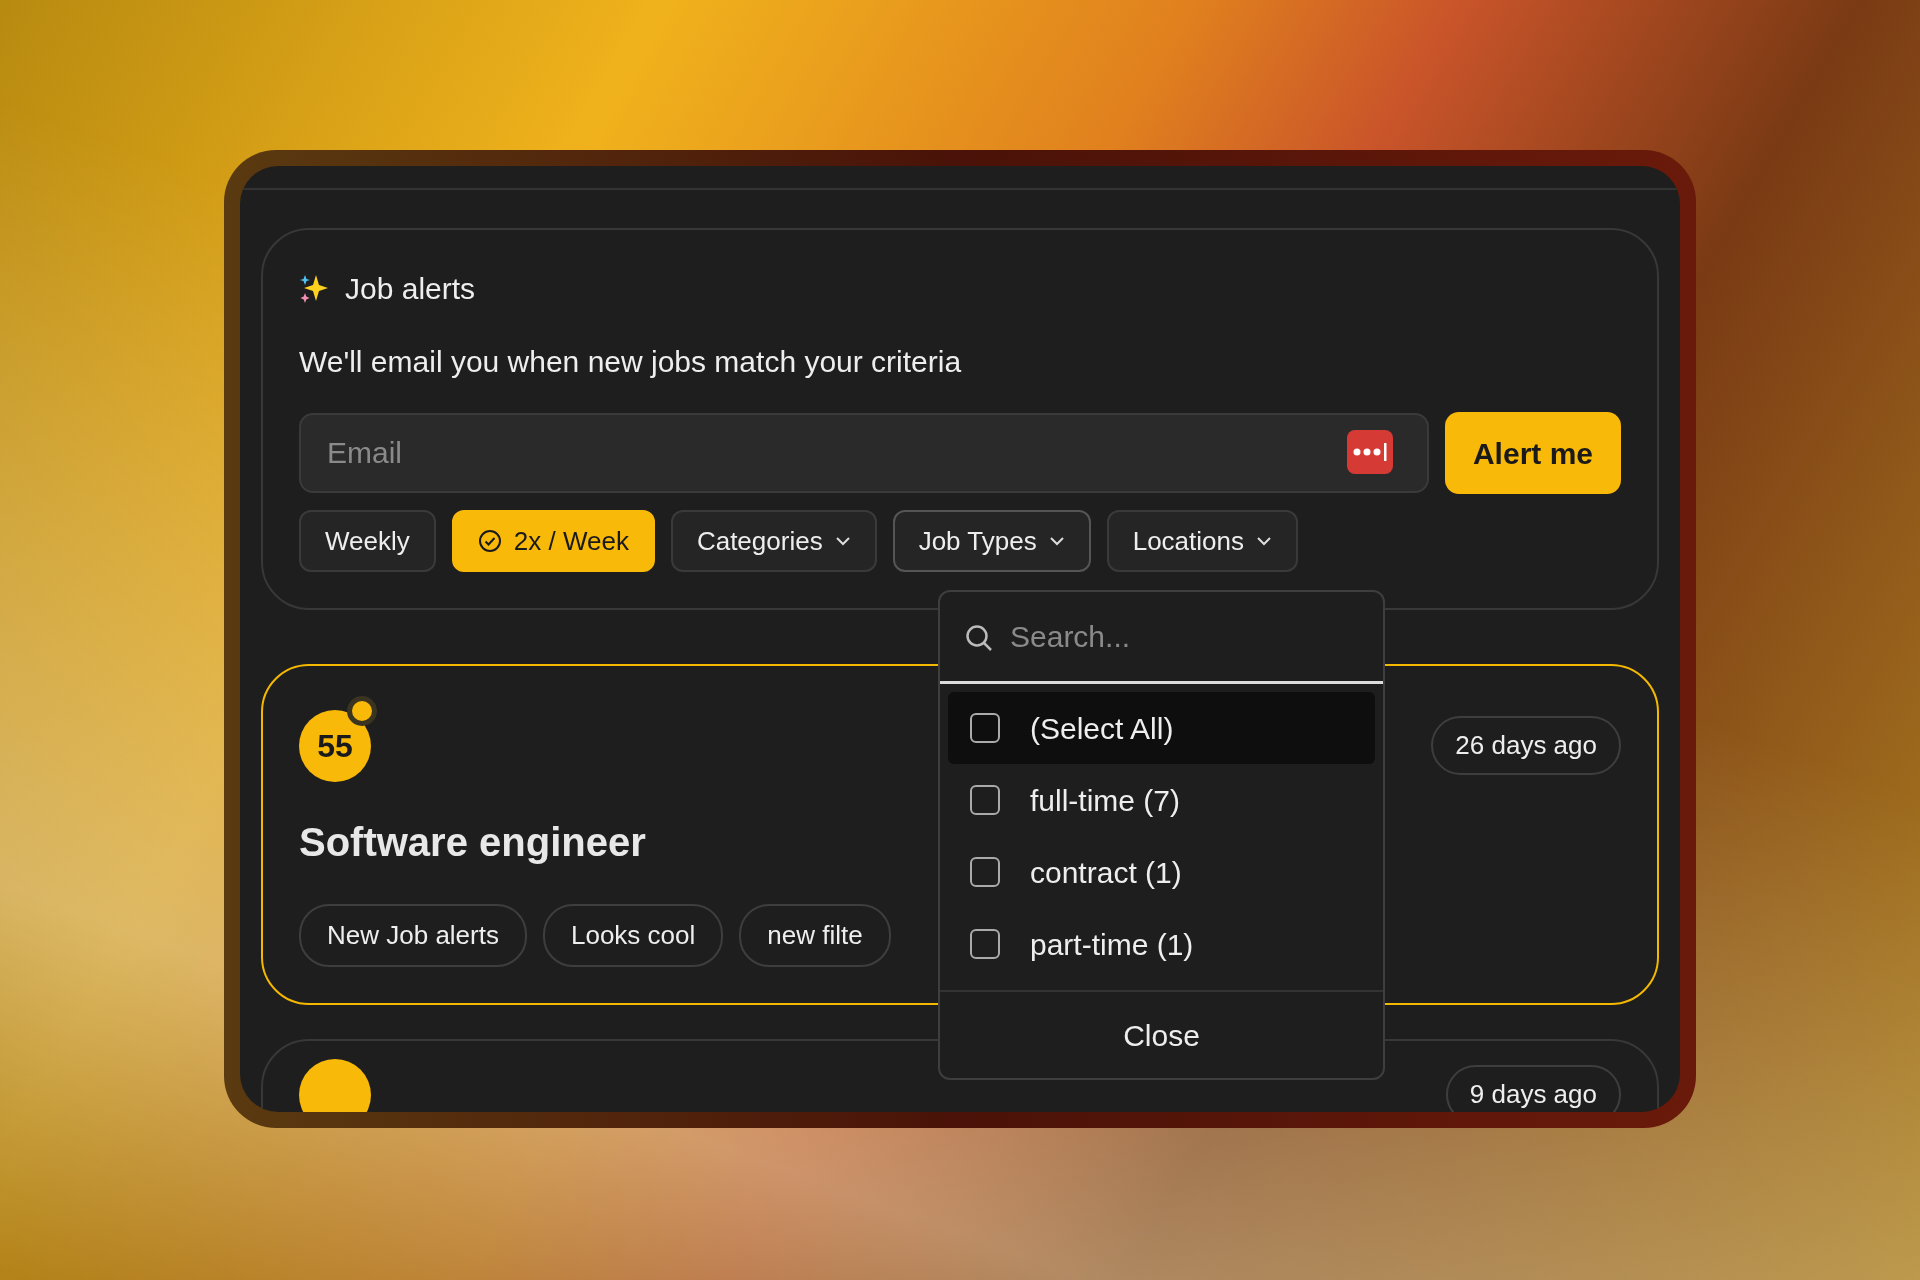 This screenshot has height=1280, width=1920. Describe the element at coordinates (1106, 872) in the screenshot. I see `option-label: contract (1)` at that location.